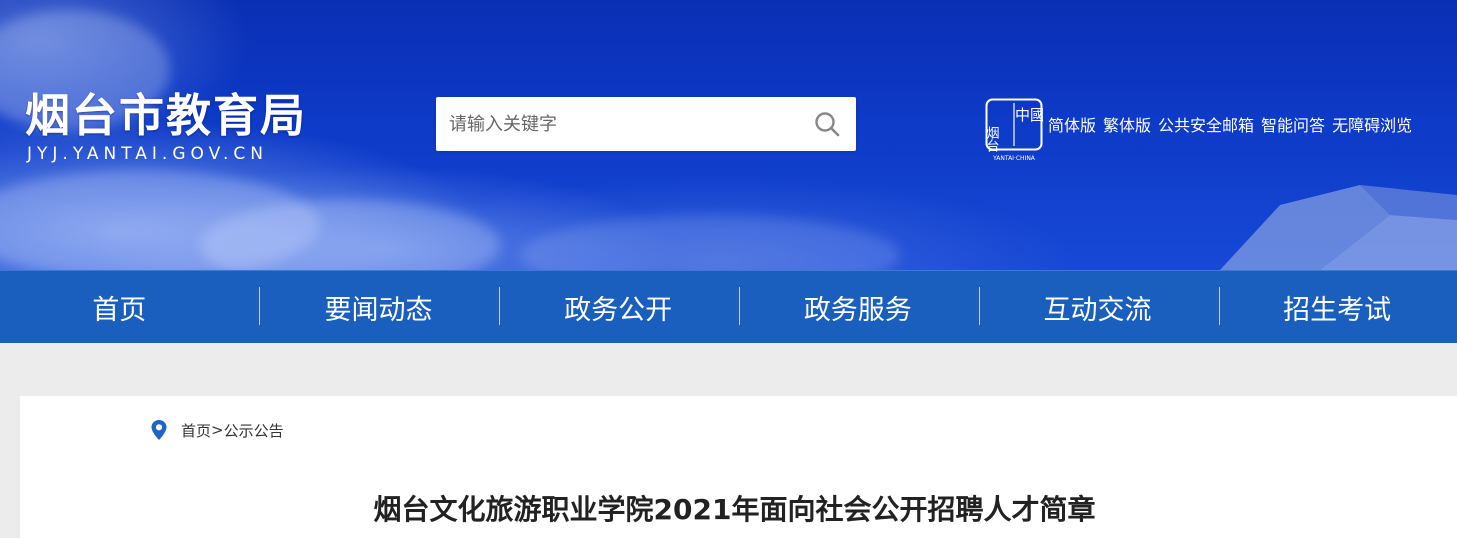  Describe the element at coordinates (1338, 227) in the screenshot. I see `book-decoration` at that location.